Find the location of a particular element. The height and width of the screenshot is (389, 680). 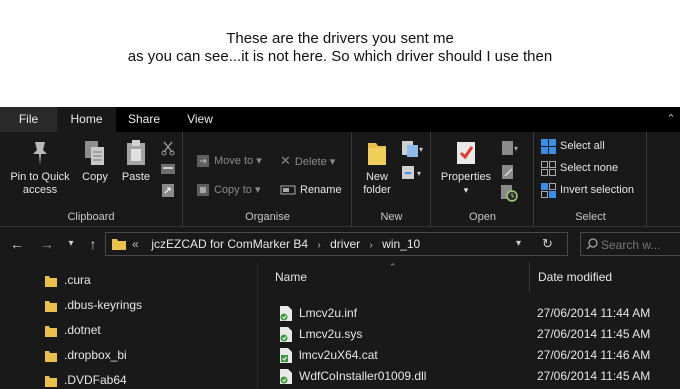

easy-access-icon: ▾ is located at coordinates (412, 174).